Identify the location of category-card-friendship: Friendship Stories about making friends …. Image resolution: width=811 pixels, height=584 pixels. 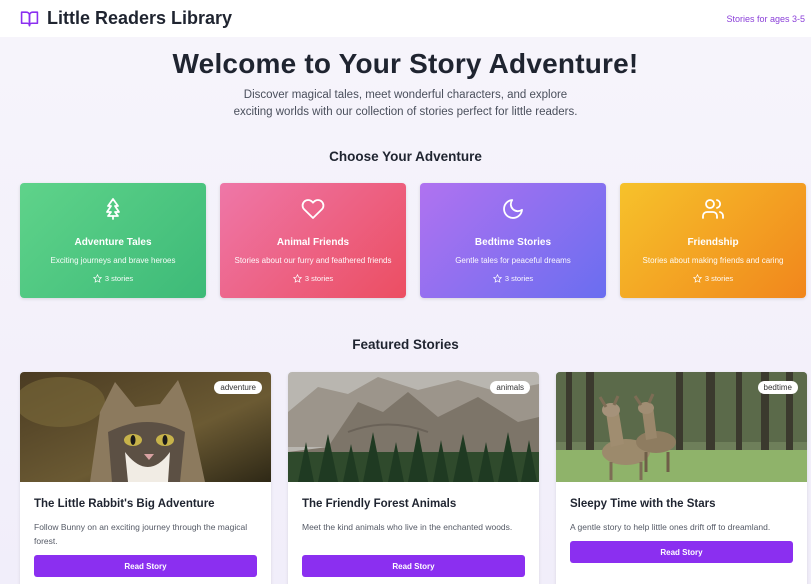
(713, 240).